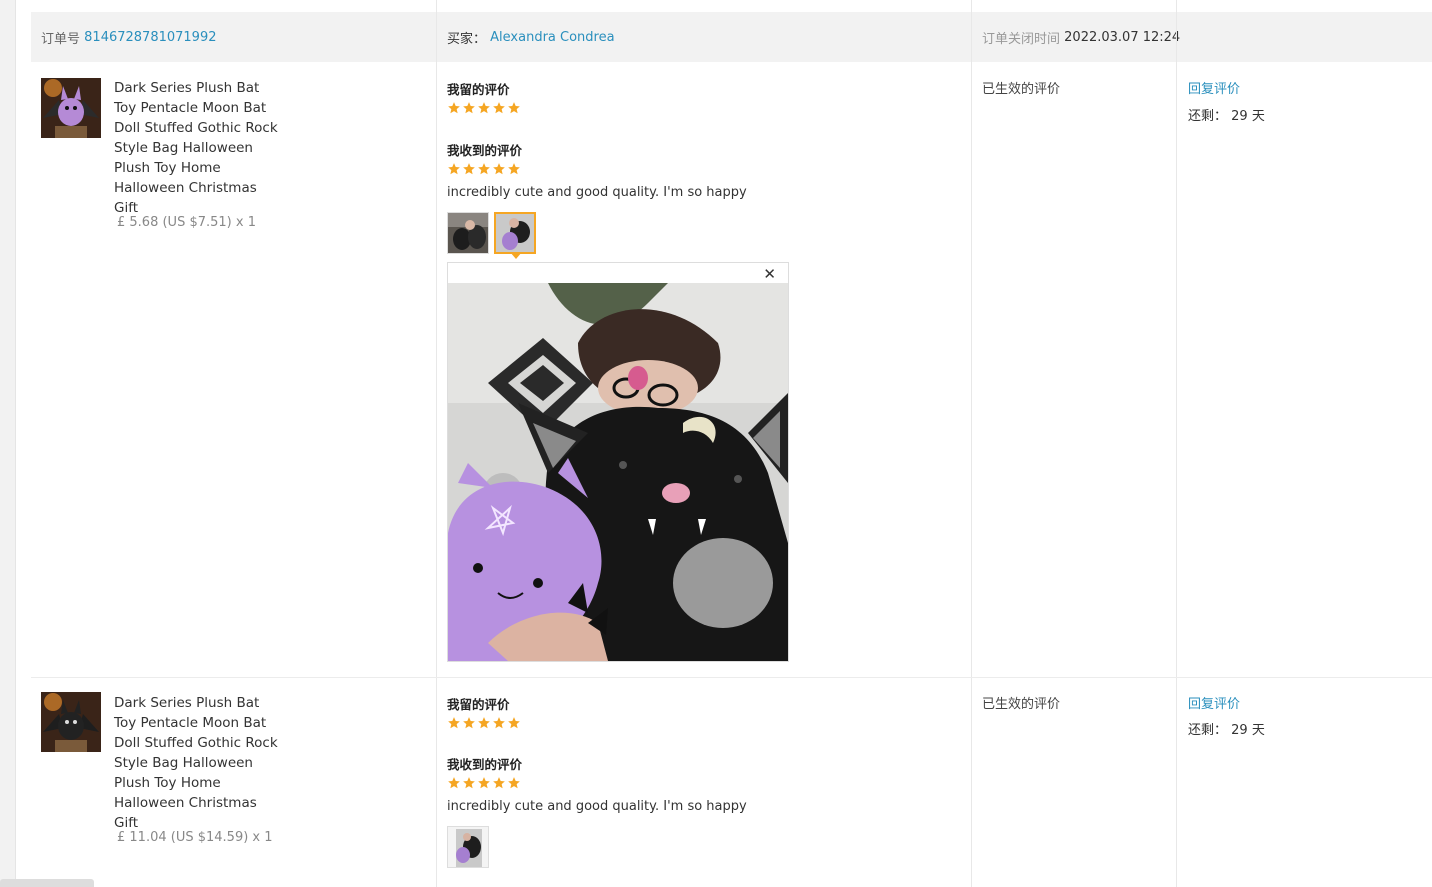  What do you see at coordinates (195, 837) in the screenshot?
I see `product-price: £ 11.04 (US $14.59) x 1` at bounding box center [195, 837].